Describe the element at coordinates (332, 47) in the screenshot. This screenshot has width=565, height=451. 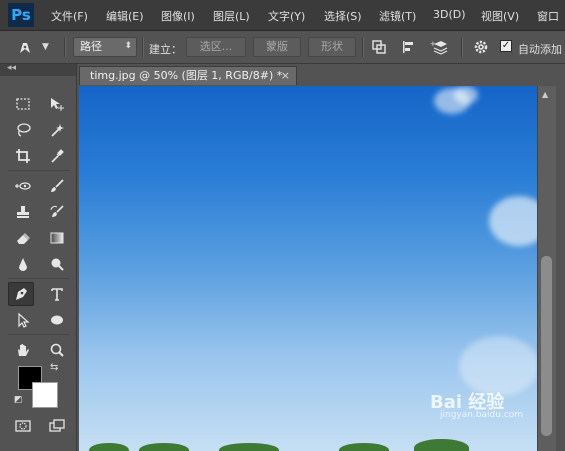
I see `shape-button: 形状` at that location.